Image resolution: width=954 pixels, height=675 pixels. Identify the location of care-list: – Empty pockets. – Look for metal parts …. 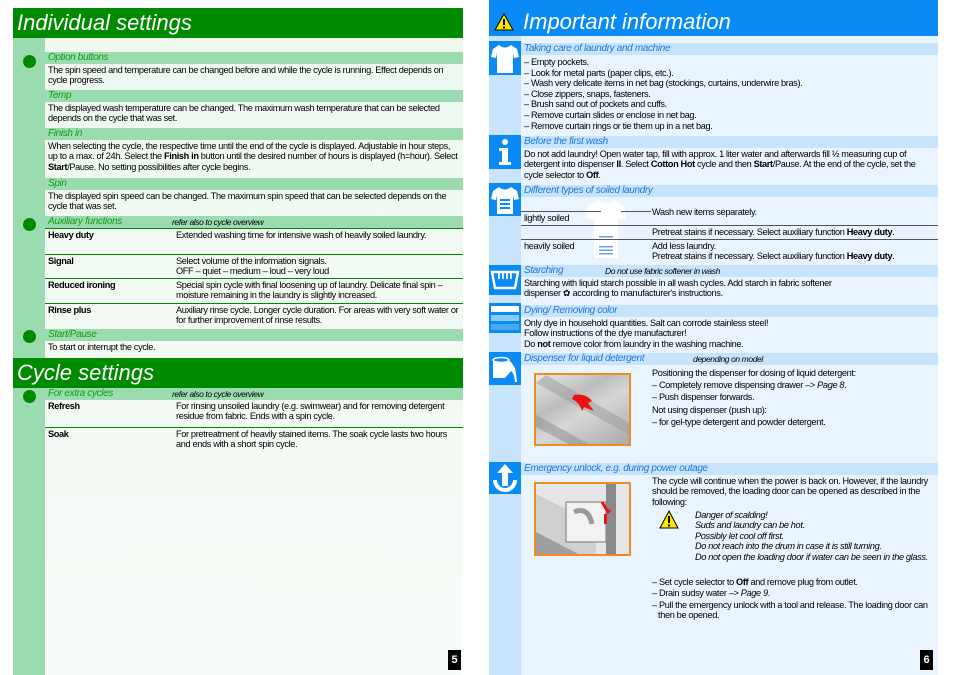
(729, 94).